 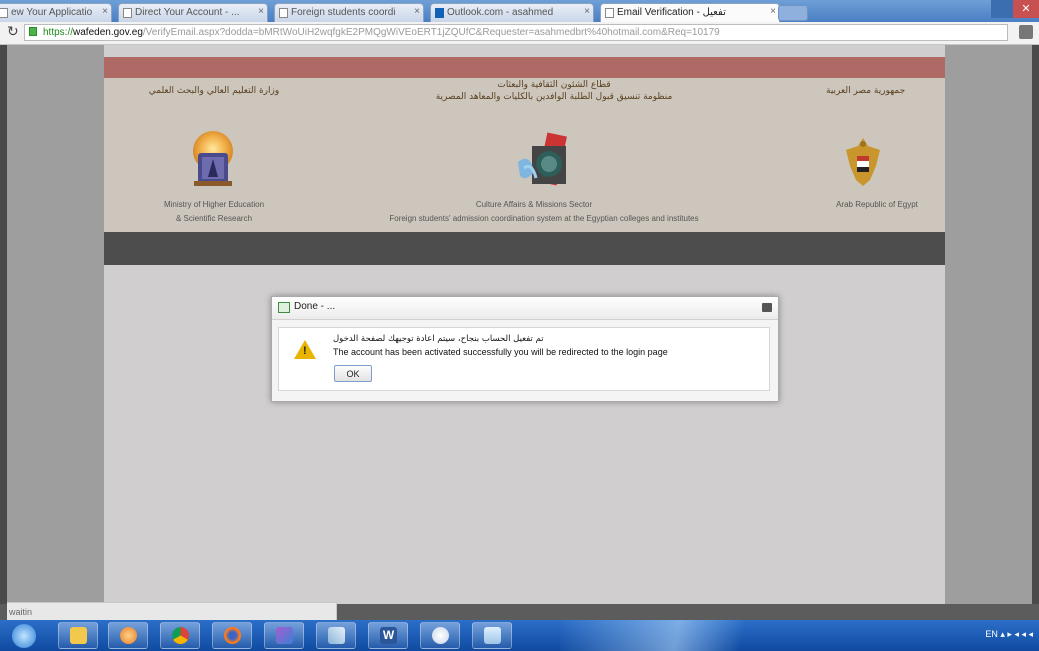 What do you see at coordinates (554, 85) in the screenshot?
I see `site-title-sector-ar: قطاع الشئون الثقافية والبعثات` at bounding box center [554, 85].